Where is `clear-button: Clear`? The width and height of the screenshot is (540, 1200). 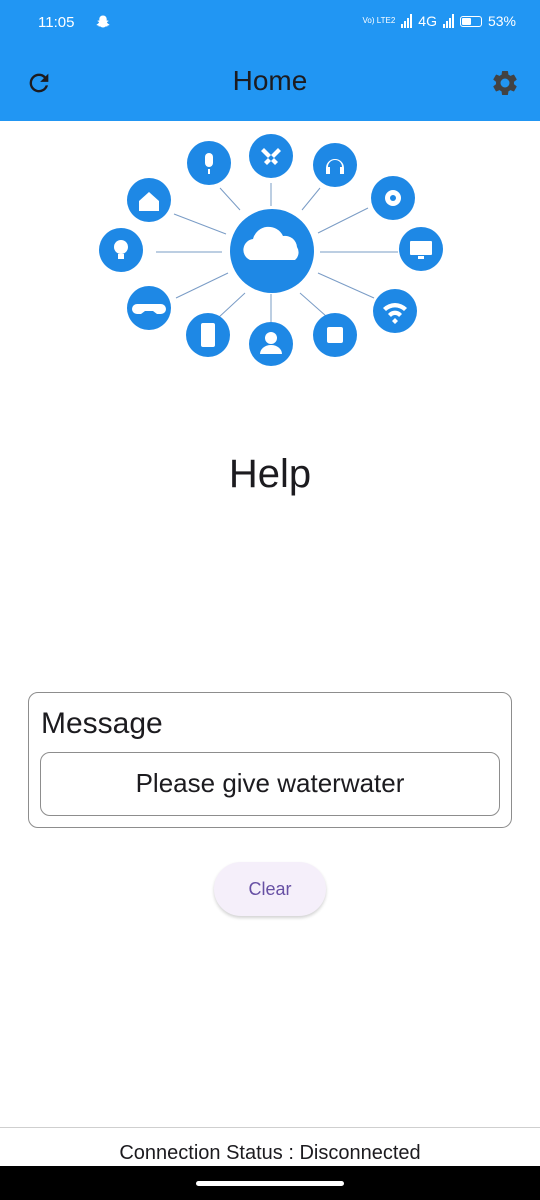
clear-button: Clear is located at coordinates (270, 889).